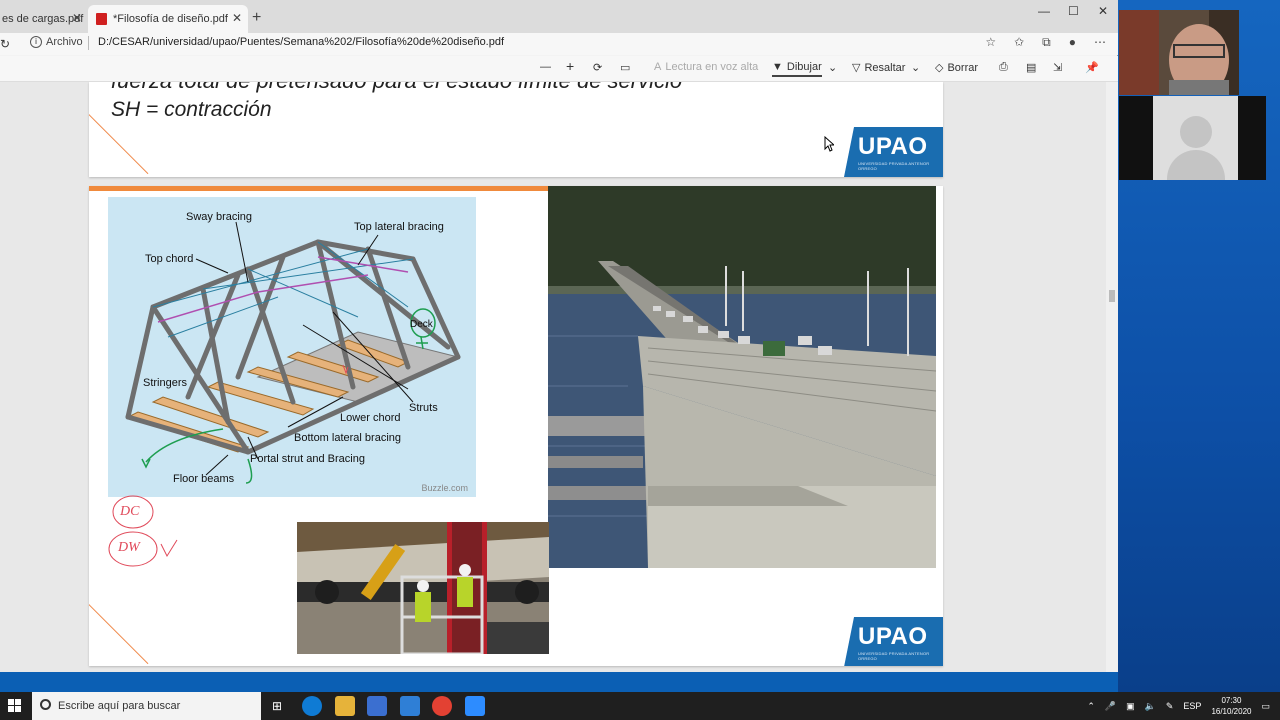 The width and height of the screenshot is (1280, 720). I want to click on info-icon: i, so click(36, 42).